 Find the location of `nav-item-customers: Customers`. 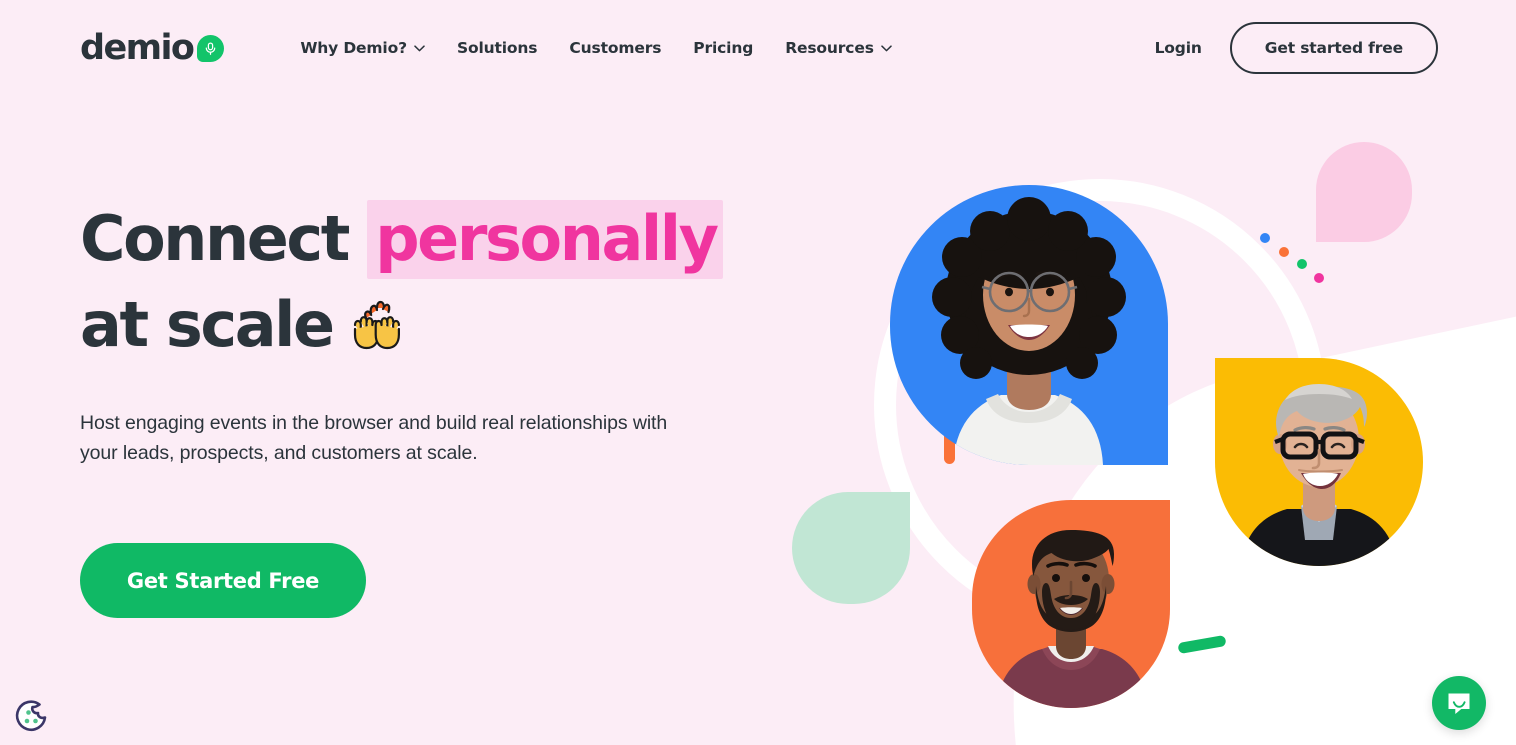

nav-item-customers: Customers is located at coordinates (615, 48).